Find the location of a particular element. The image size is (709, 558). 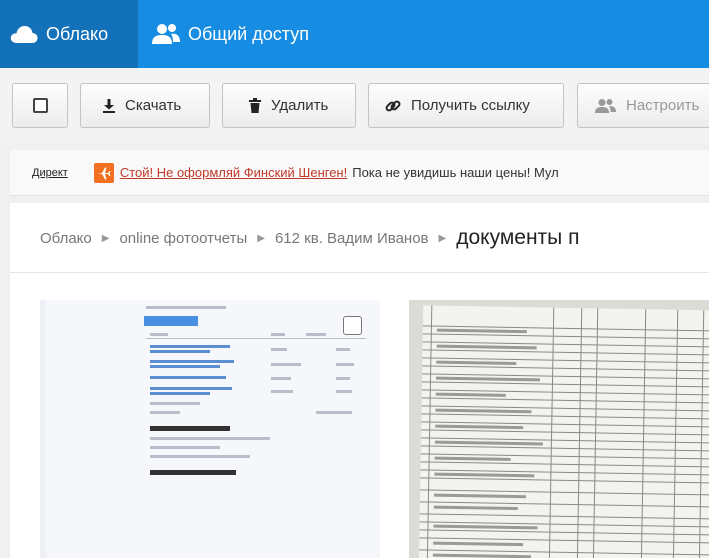

delete-button: Удалить is located at coordinates (289, 105).